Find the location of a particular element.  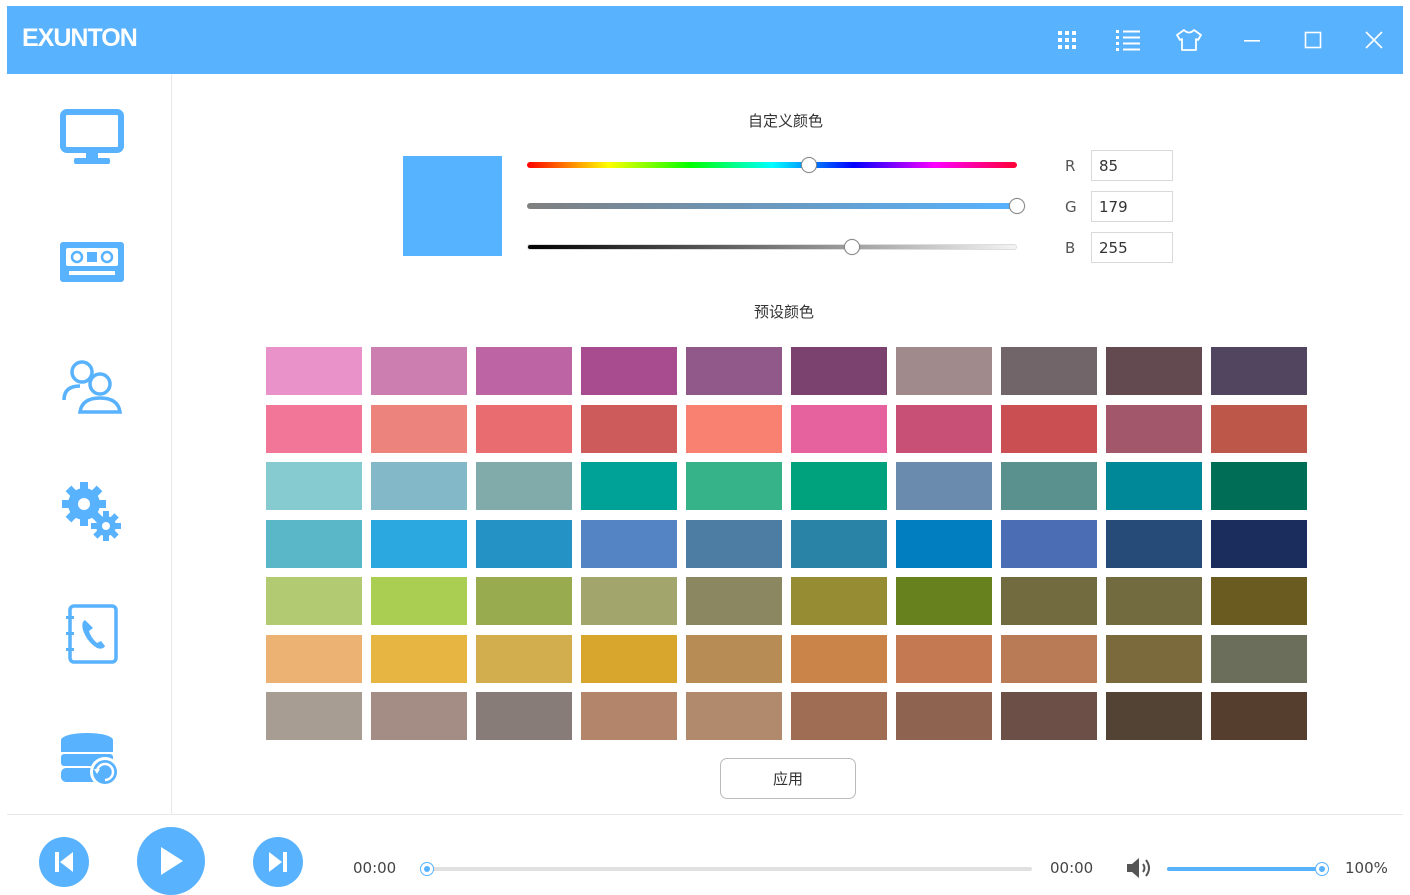

progress-thumb is located at coordinates (427, 869).